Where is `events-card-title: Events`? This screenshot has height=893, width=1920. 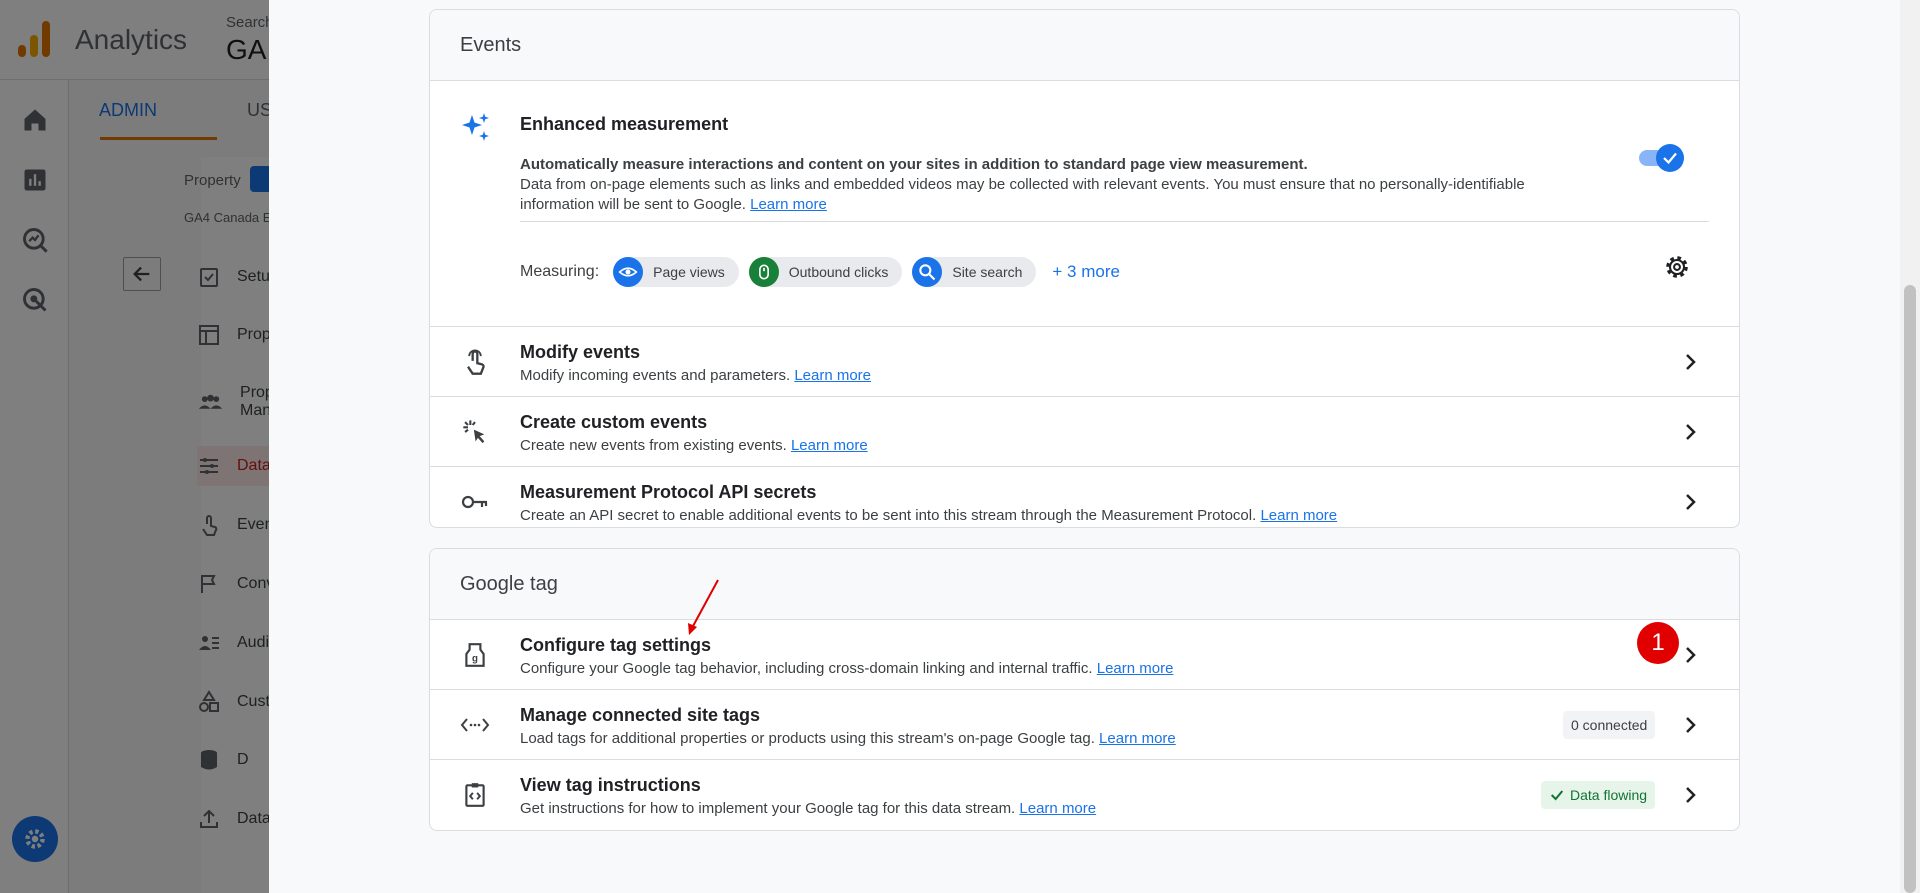 events-card-title: Events is located at coordinates (1084, 45).